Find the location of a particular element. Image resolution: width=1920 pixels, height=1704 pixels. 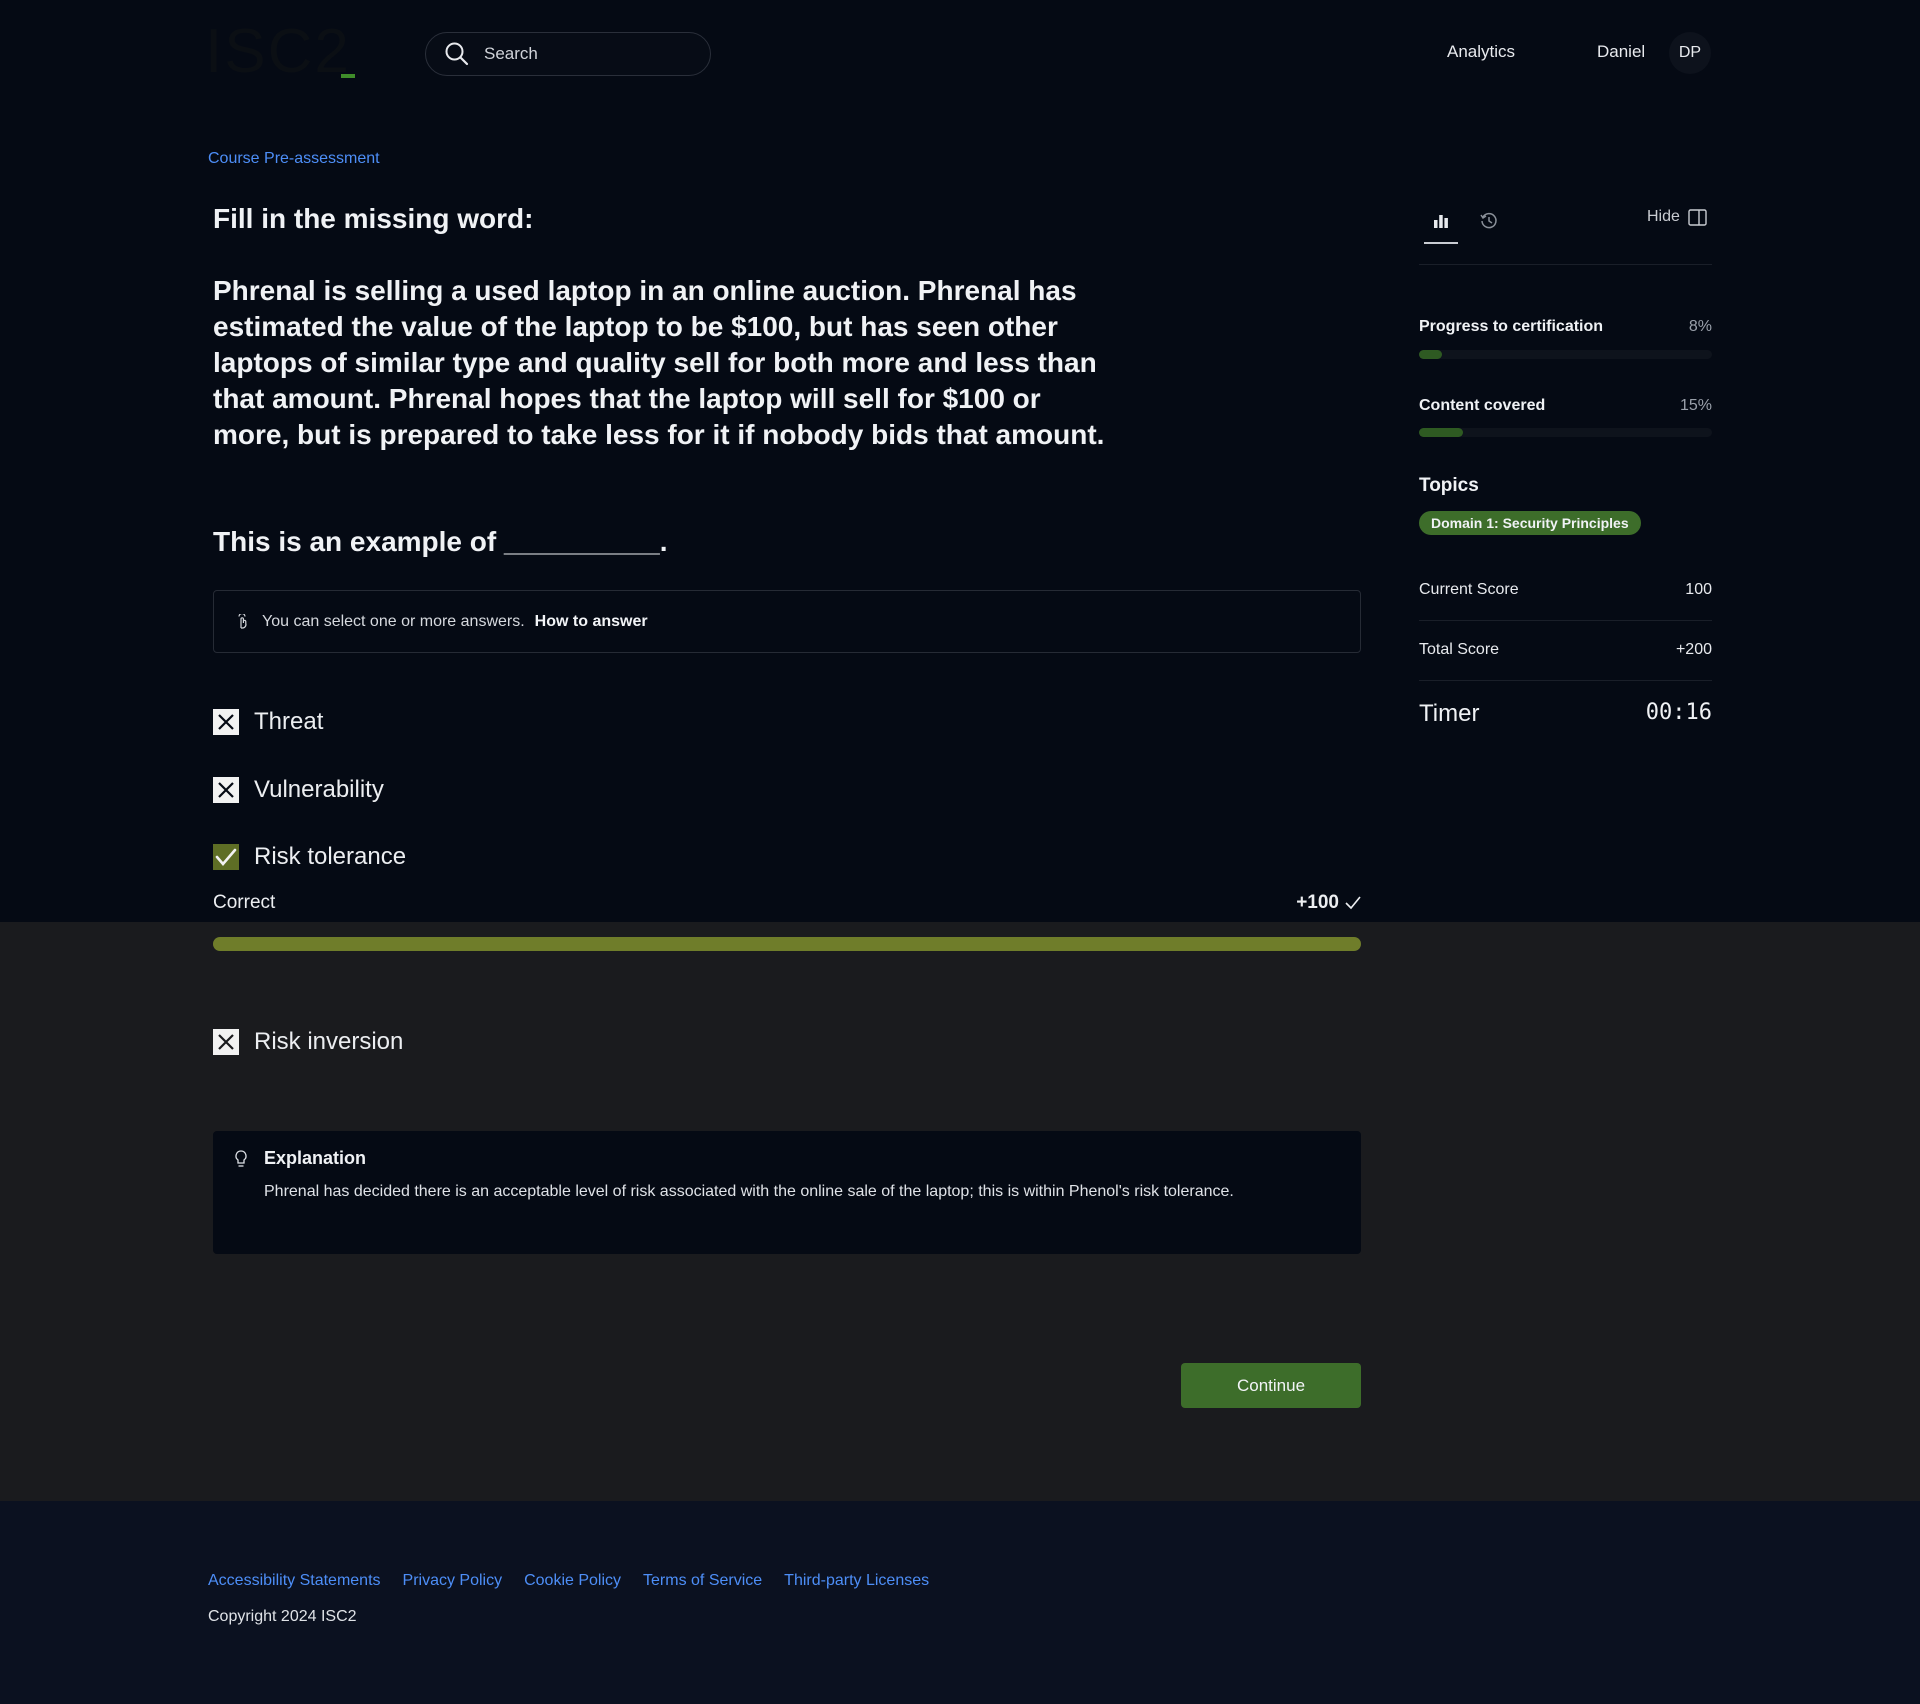

tab-history is located at coordinates (1489, 221).